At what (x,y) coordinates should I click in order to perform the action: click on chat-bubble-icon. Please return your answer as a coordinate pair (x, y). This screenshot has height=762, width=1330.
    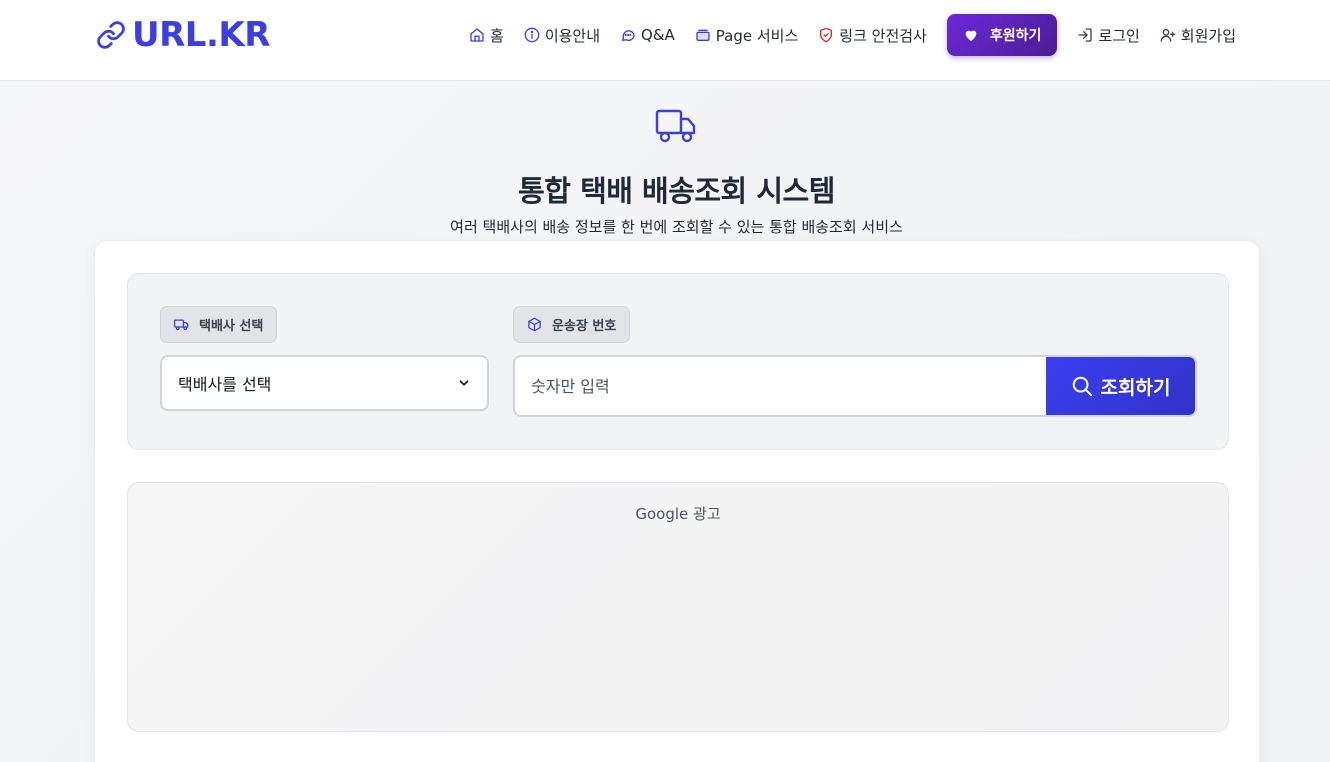
    Looking at the image, I should click on (628, 36).